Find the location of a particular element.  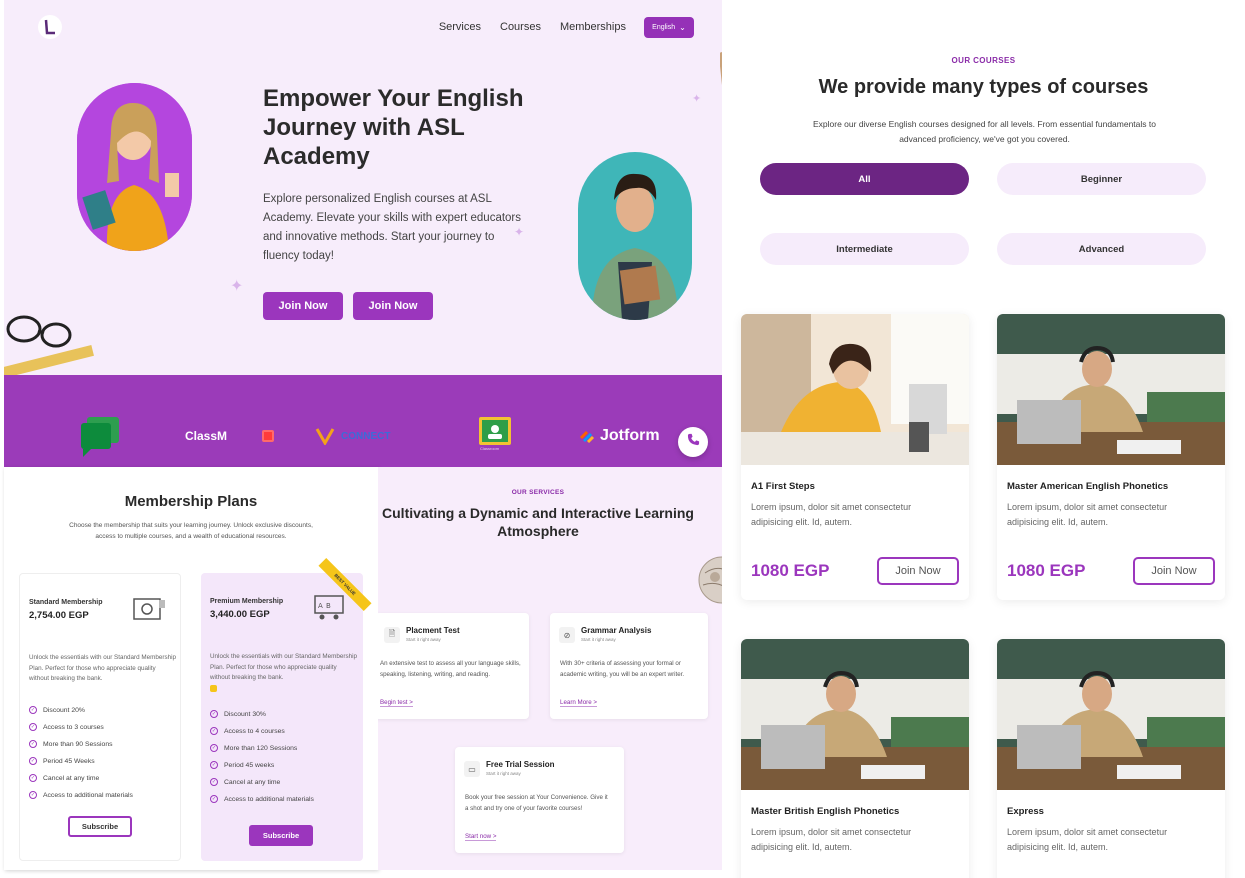

language-label: English is located at coordinates (664, 27).